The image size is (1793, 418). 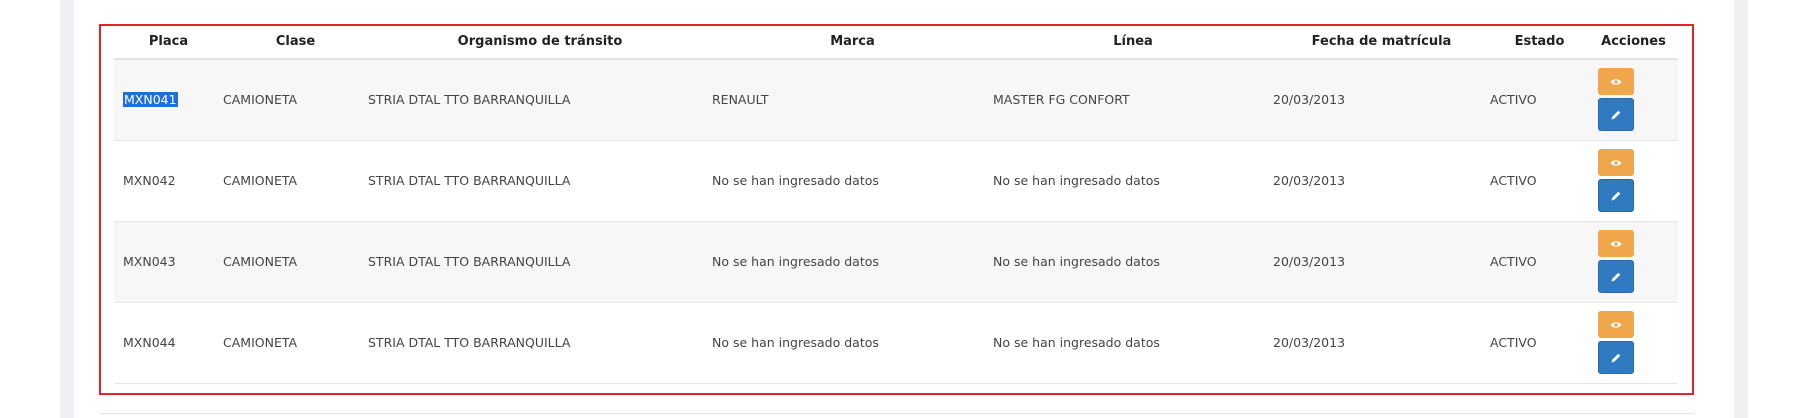 I want to click on header-marca: Marca, so click(x=852, y=42).